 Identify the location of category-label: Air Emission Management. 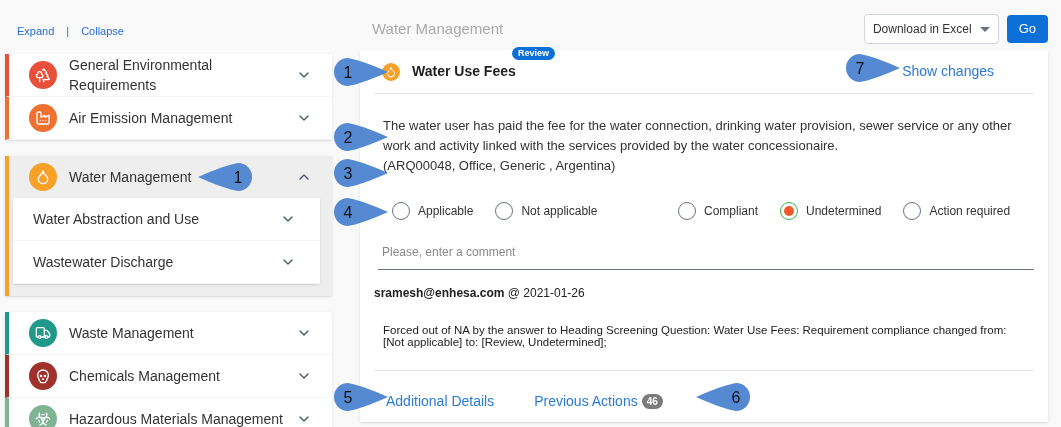
(151, 118).